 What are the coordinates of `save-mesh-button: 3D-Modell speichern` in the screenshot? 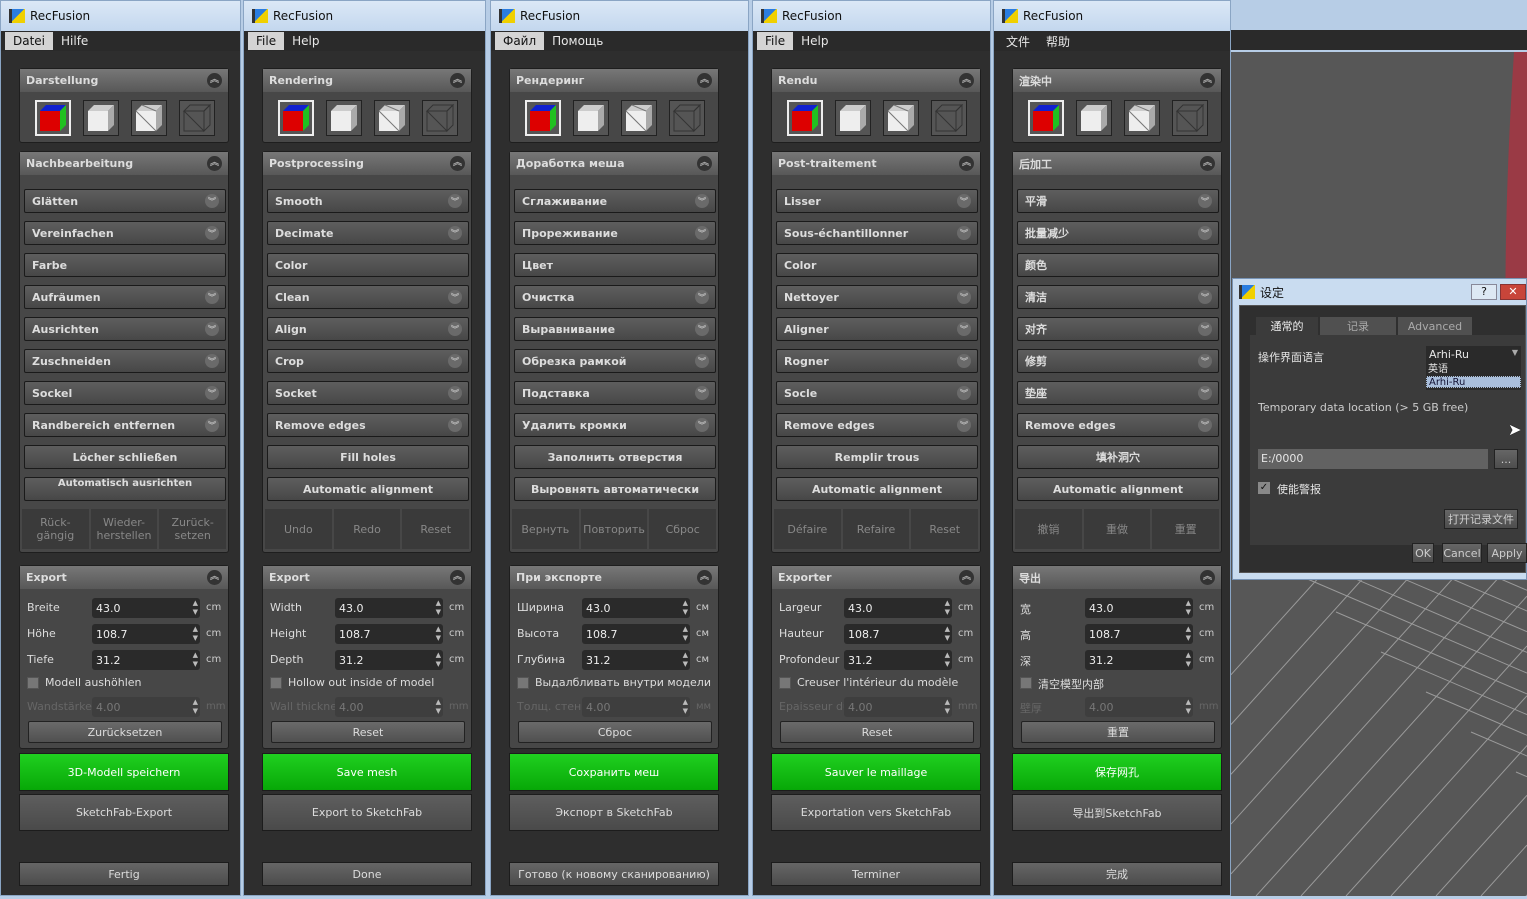 It's located at (124, 772).